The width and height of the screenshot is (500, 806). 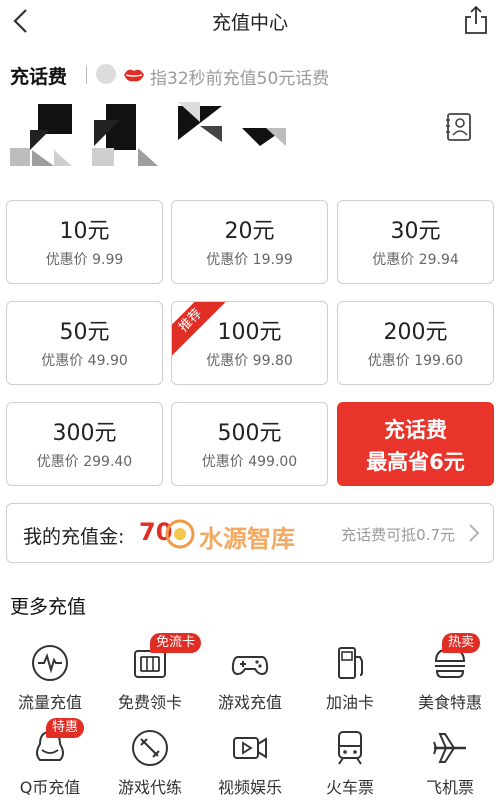 What do you see at coordinates (65, 728) in the screenshot?
I see `special-offer-badge: 特惠` at bounding box center [65, 728].